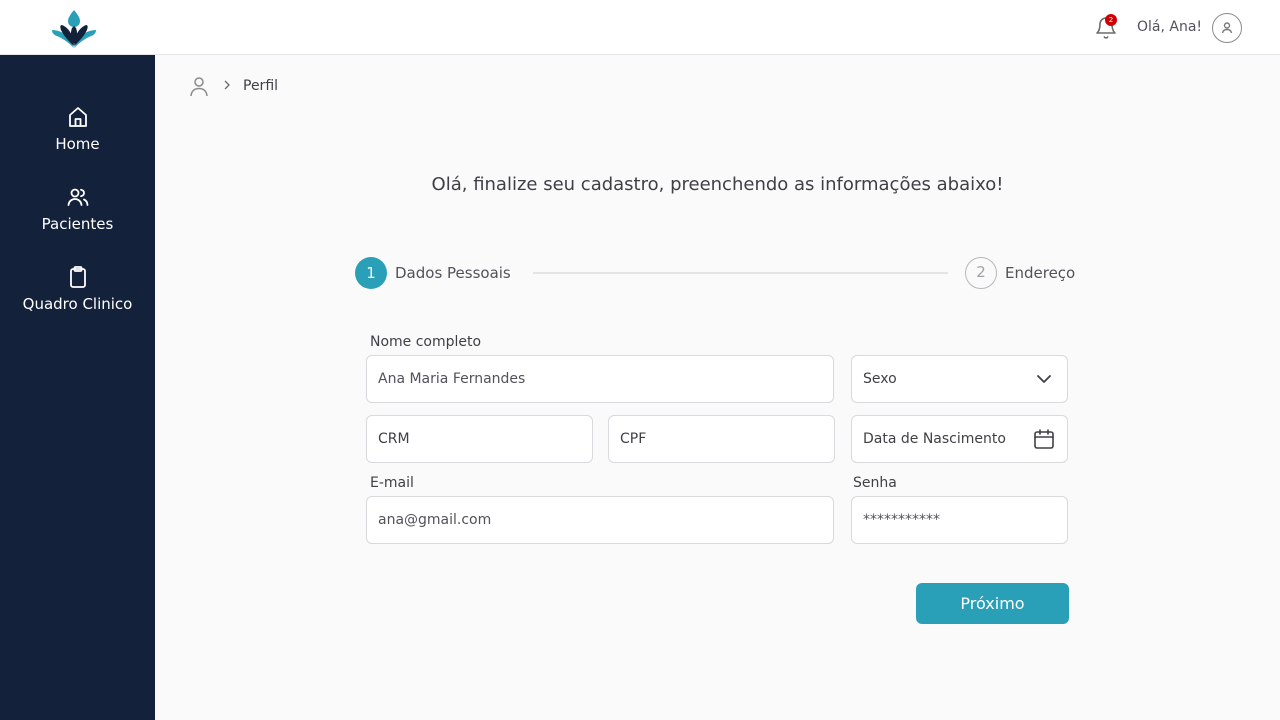 This screenshot has height=720, width=1280. What do you see at coordinates (371, 273) in the screenshot?
I see `step-1-indicator: 1` at bounding box center [371, 273].